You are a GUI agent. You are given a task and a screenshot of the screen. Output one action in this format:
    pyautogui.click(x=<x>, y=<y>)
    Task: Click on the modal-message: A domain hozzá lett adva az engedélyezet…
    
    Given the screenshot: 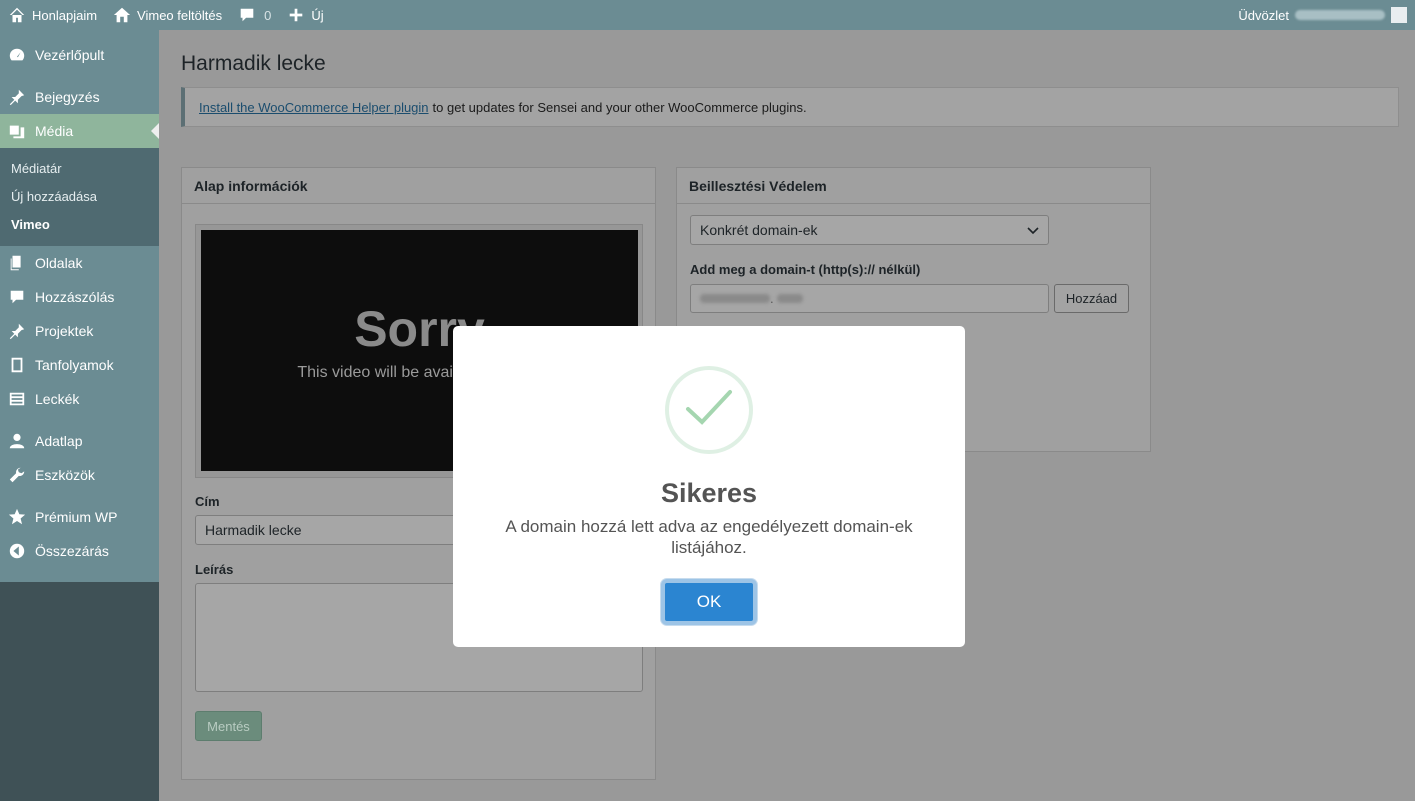 What is the action you would take?
    pyautogui.click(x=709, y=537)
    